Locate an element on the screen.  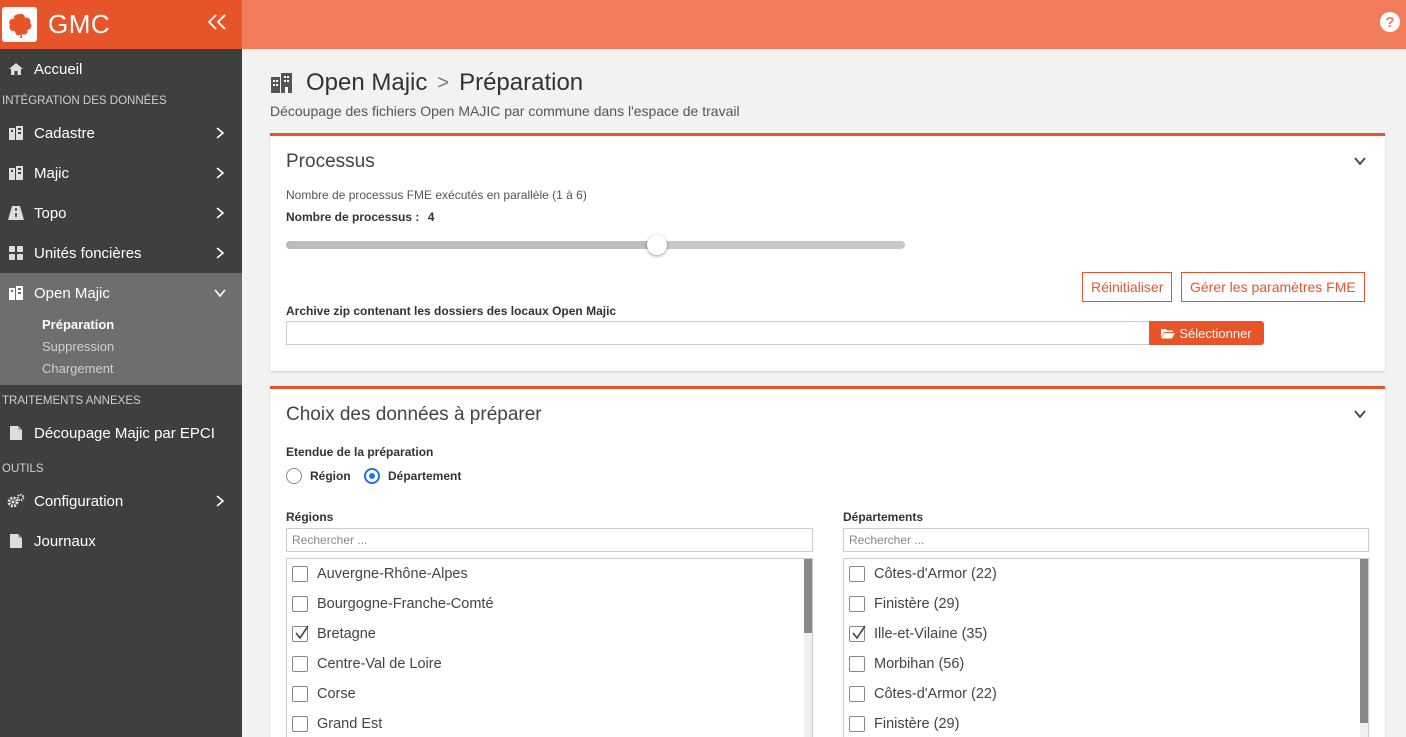
list-item-label: Finistère (29) is located at coordinates (917, 604).